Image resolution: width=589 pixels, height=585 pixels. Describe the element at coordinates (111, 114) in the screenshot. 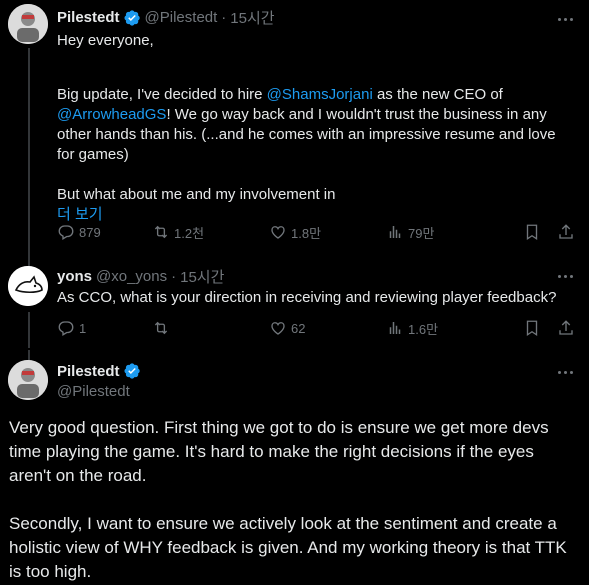

I see `mention-link: @ArrowheadGS` at that location.